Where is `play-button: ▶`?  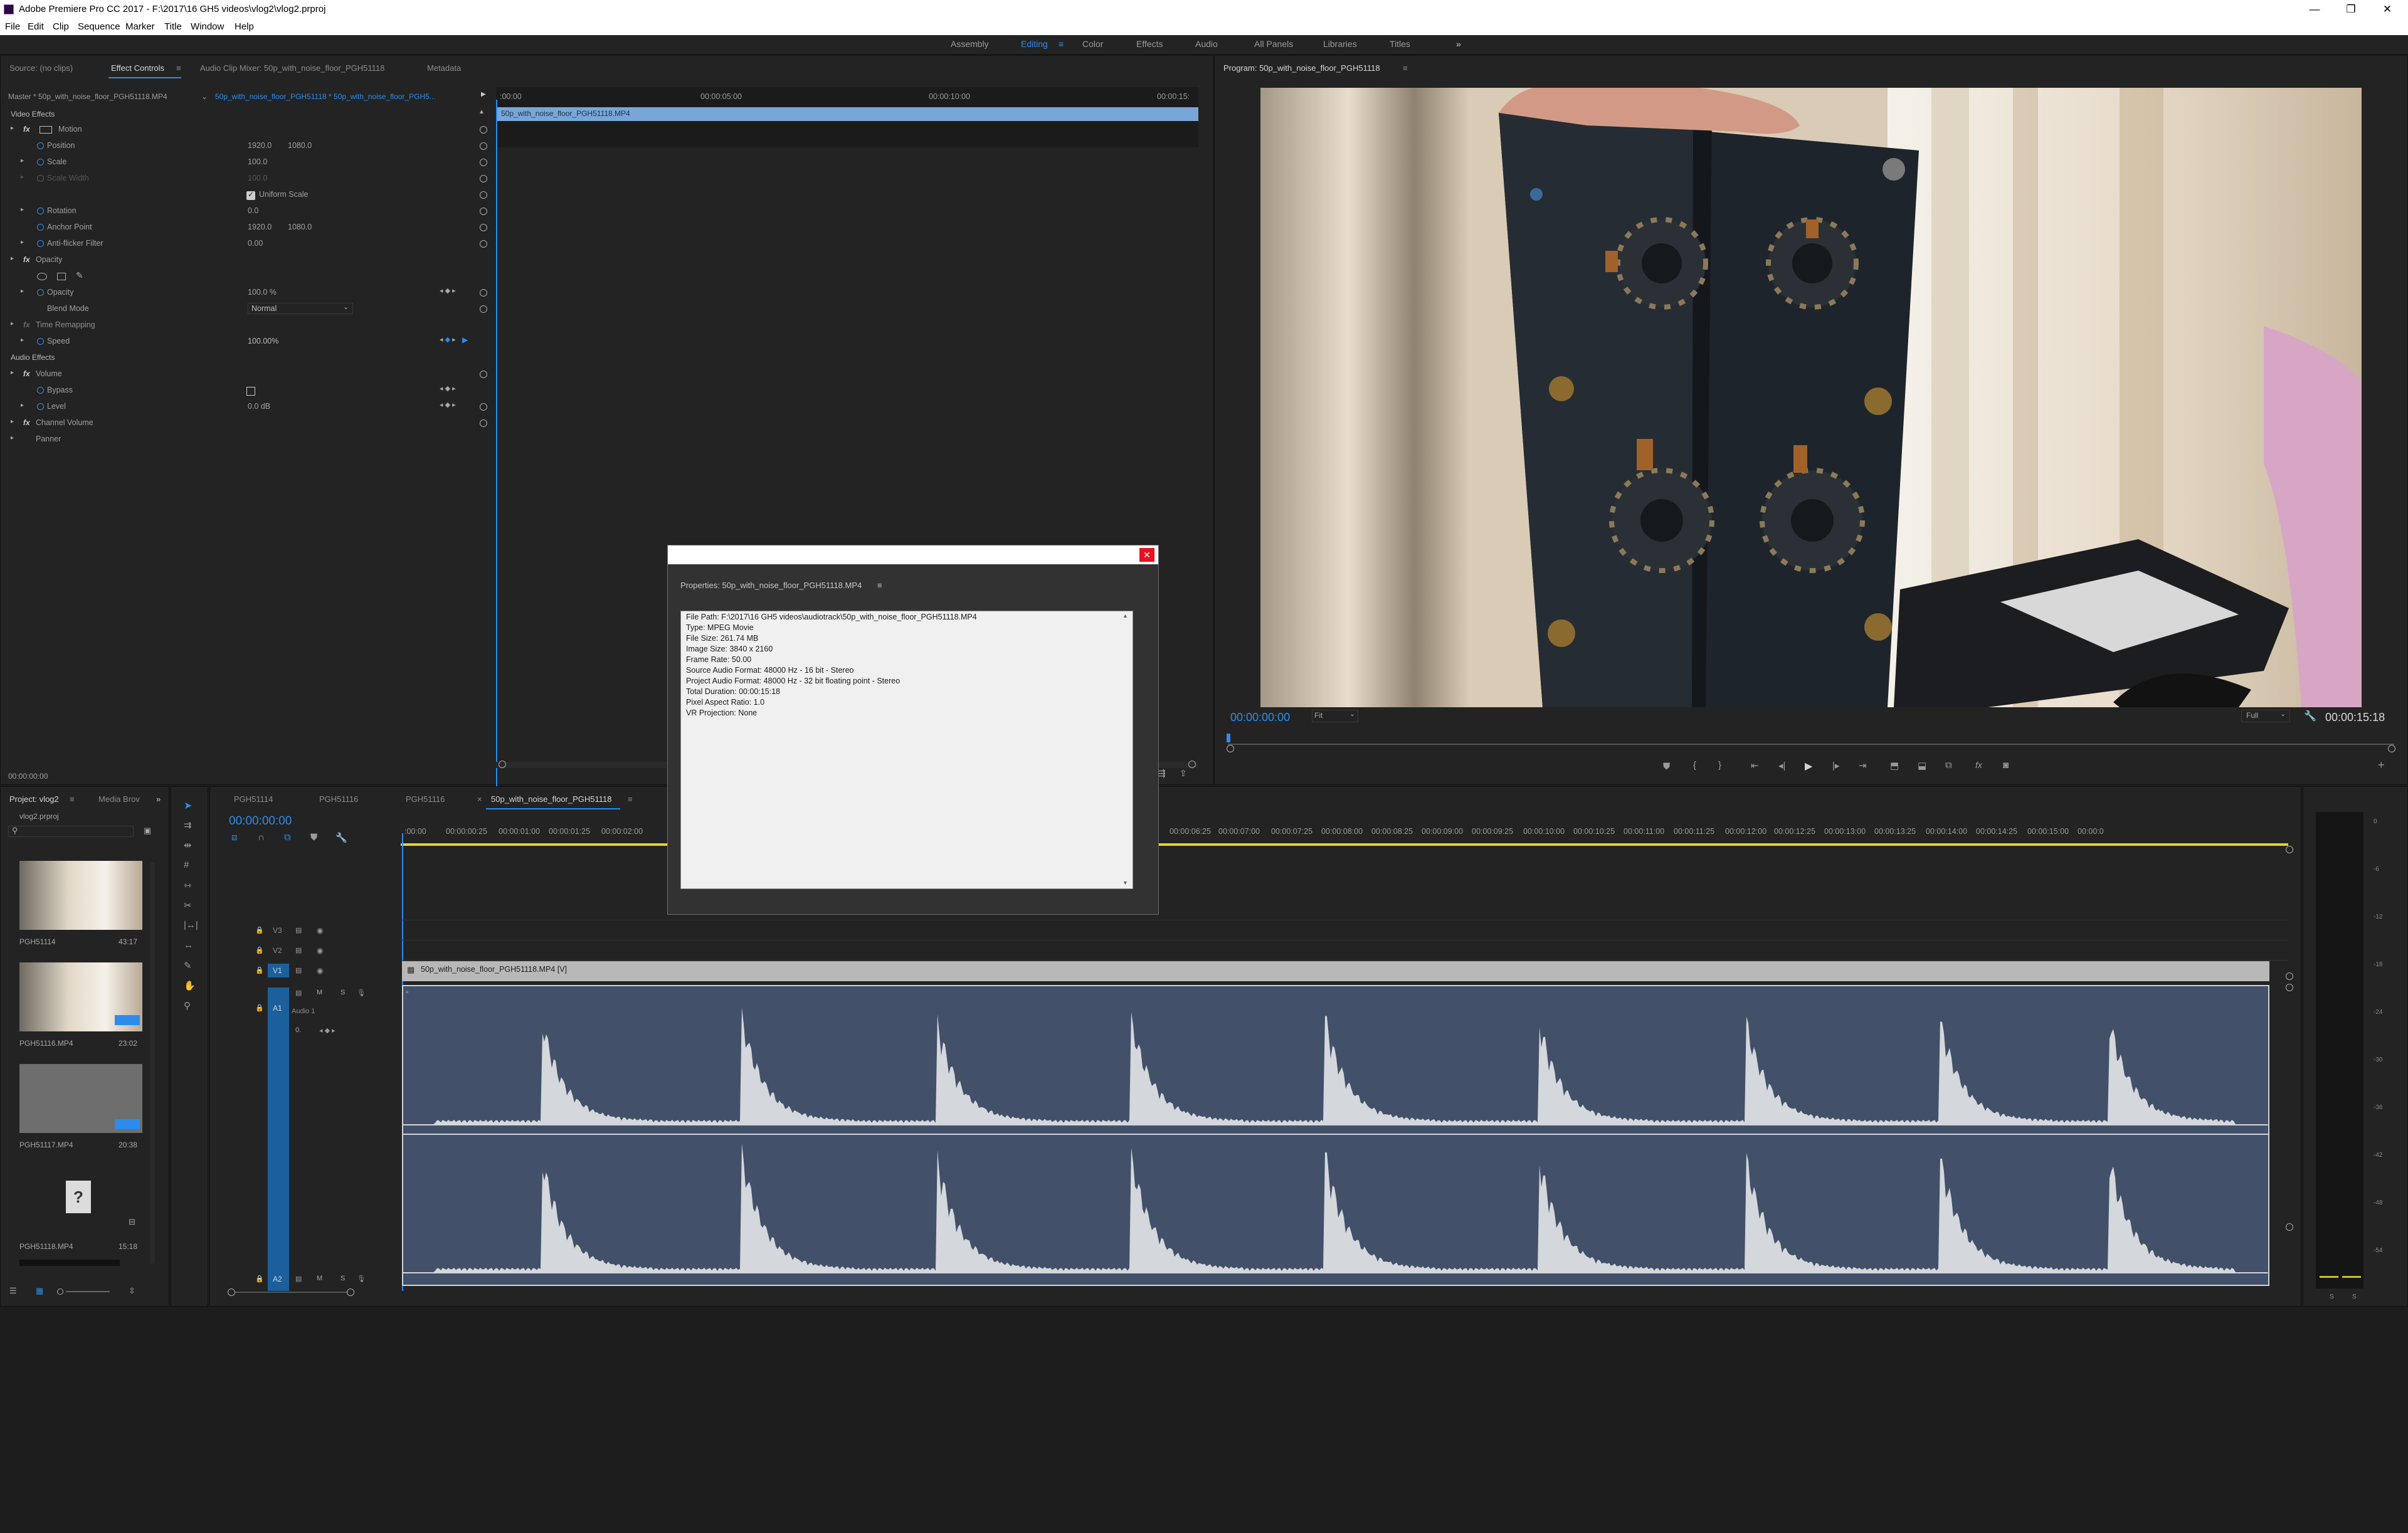
play-button: ▶ is located at coordinates (1808, 766).